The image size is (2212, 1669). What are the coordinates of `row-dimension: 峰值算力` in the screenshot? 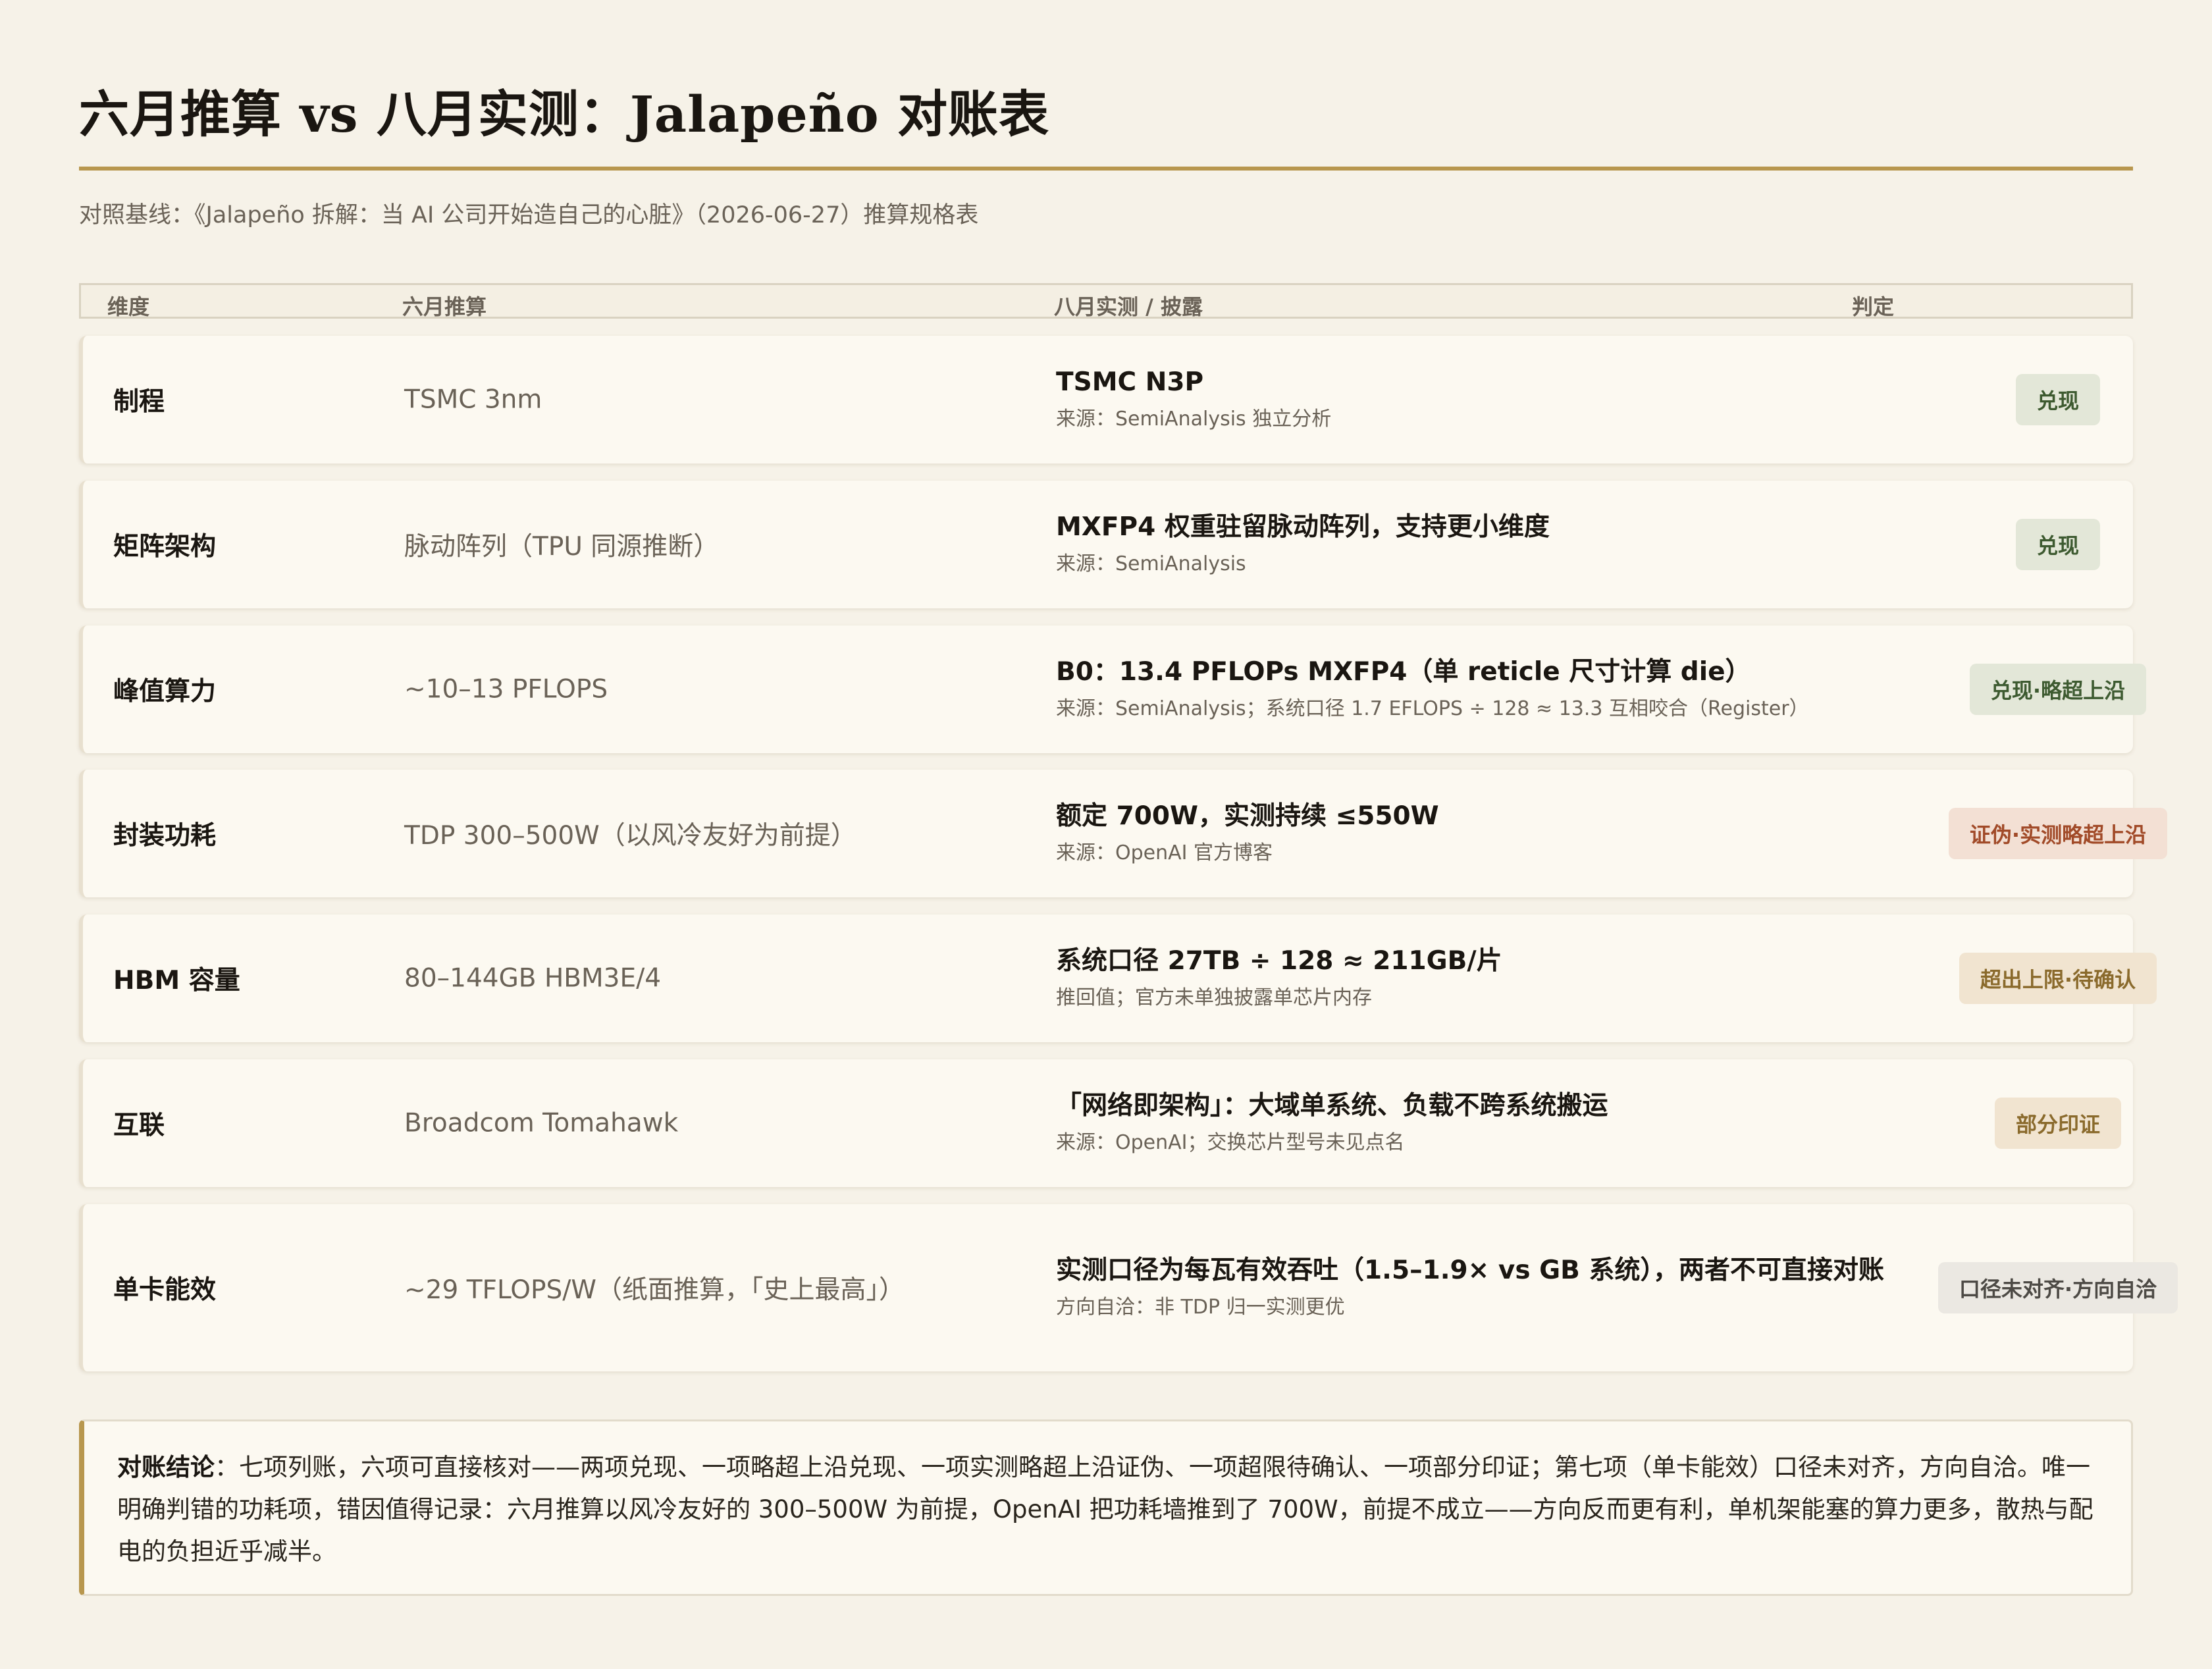 It's located at (165, 691).